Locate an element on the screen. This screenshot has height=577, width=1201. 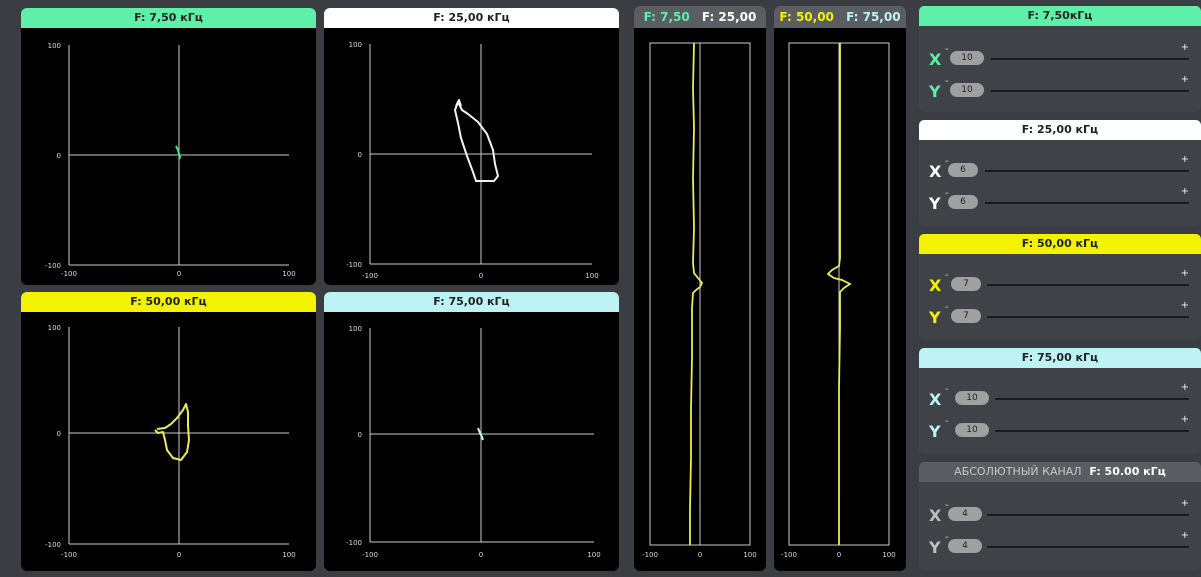
y-gain-value: 4 is located at coordinates (965, 546).